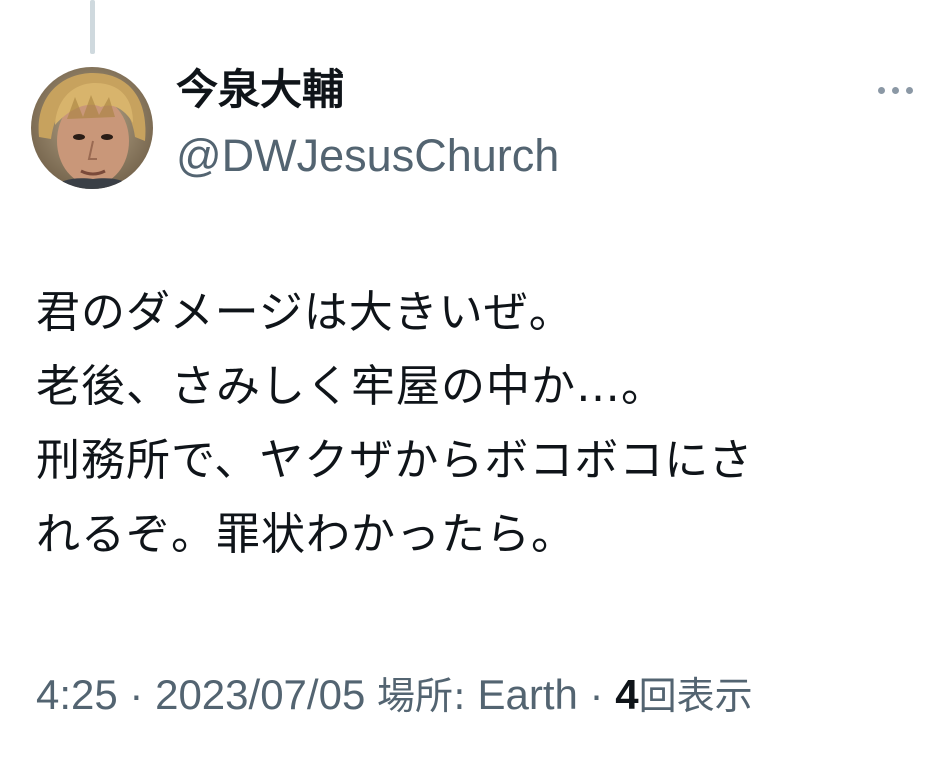 The height and width of the screenshot is (768, 939). What do you see at coordinates (92, 27) in the screenshot?
I see `thread-connector-line` at bounding box center [92, 27].